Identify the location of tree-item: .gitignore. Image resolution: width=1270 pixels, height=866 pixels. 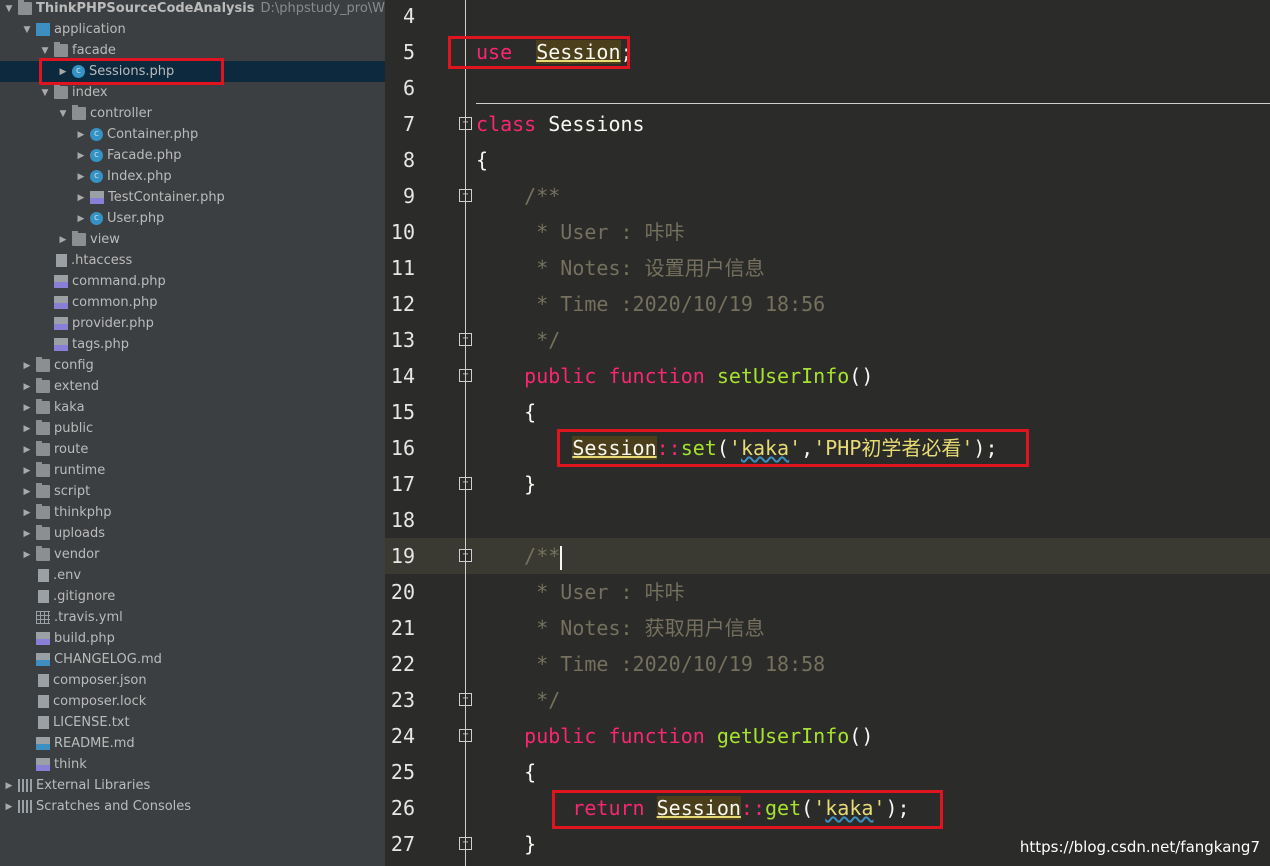
(192, 596).